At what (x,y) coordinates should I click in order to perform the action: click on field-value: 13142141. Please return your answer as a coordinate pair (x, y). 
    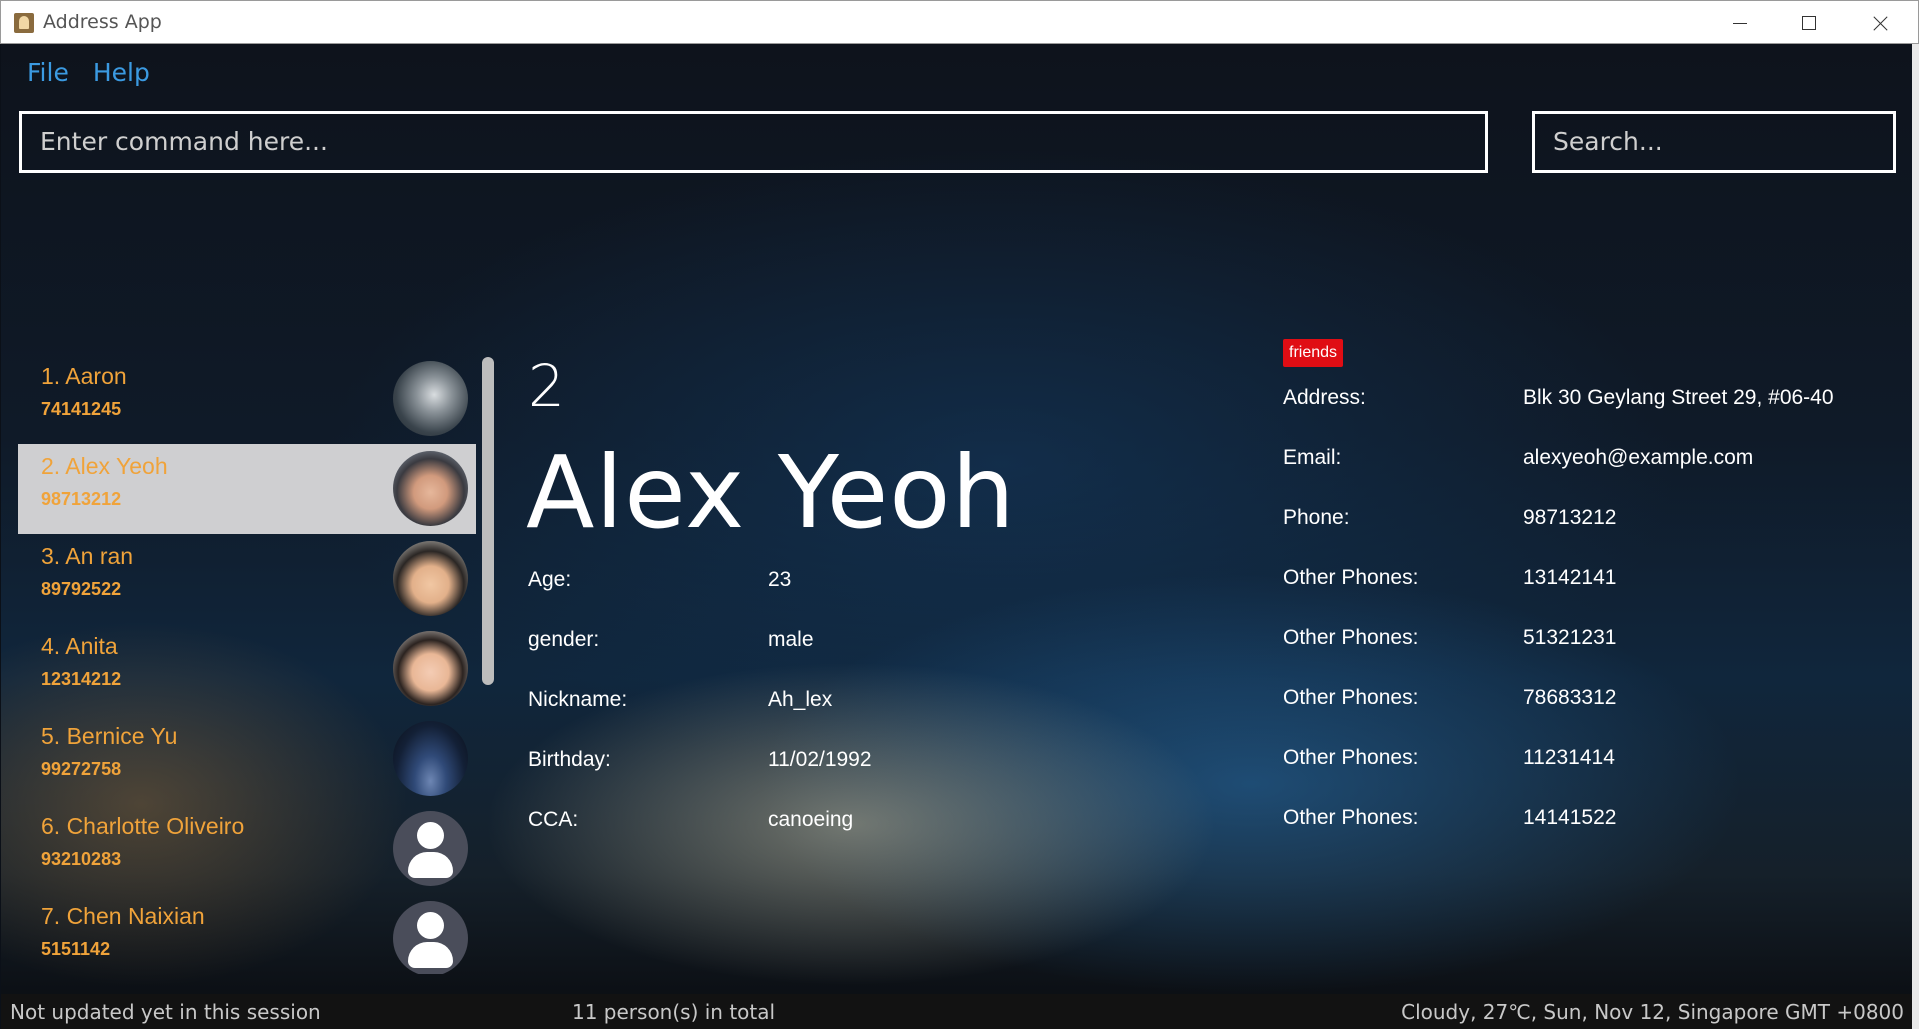
    Looking at the image, I should click on (1570, 577).